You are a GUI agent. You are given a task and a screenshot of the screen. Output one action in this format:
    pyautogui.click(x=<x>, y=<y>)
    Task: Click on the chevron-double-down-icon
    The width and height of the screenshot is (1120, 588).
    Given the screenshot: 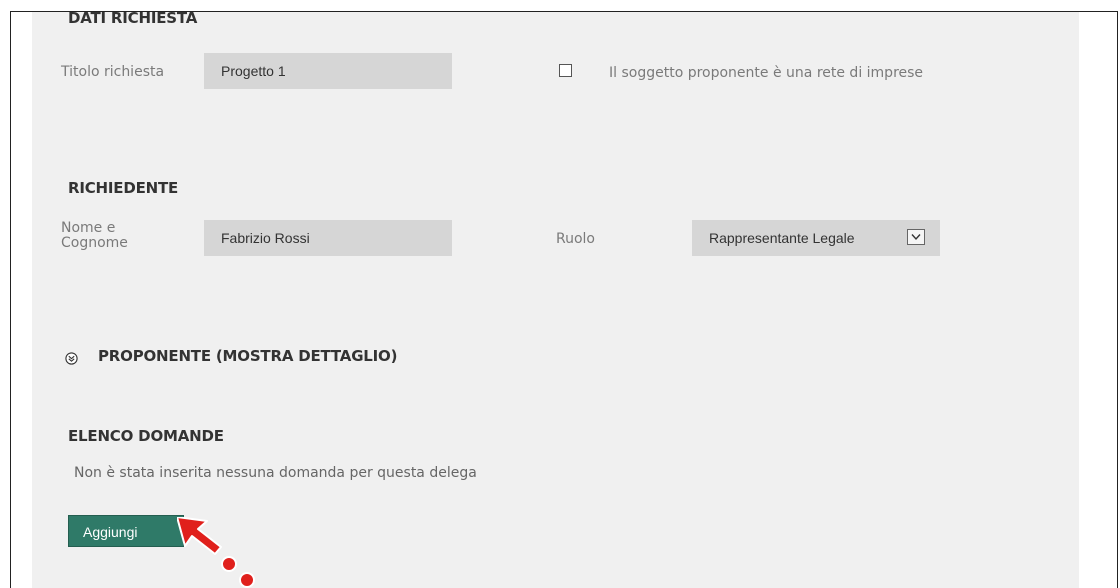 What is the action you would take?
    pyautogui.click(x=71, y=357)
    